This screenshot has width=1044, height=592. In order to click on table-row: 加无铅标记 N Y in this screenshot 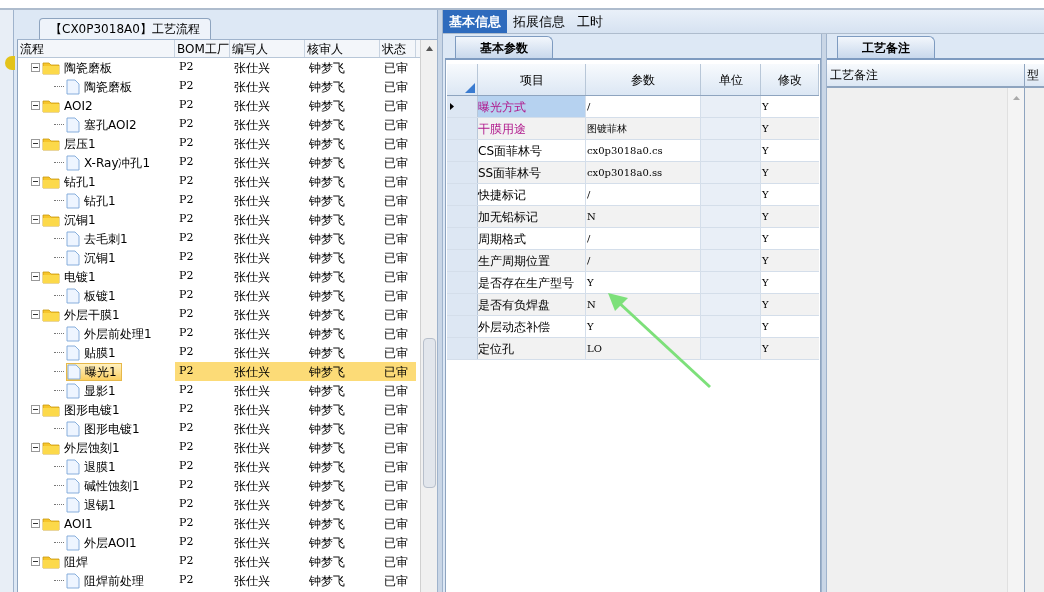, I will do `click(633, 217)`.